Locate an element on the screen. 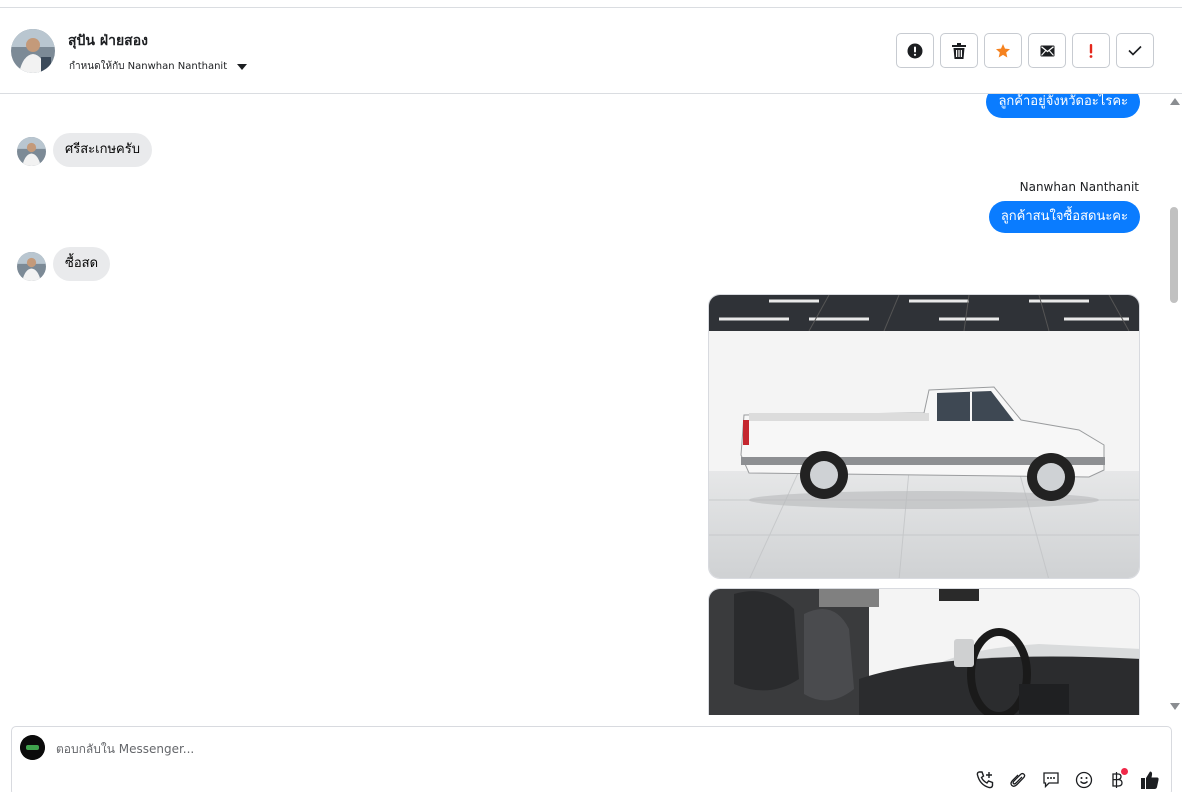 The image size is (1182, 792). truck-interior-photo is located at coordinates (924, 652).